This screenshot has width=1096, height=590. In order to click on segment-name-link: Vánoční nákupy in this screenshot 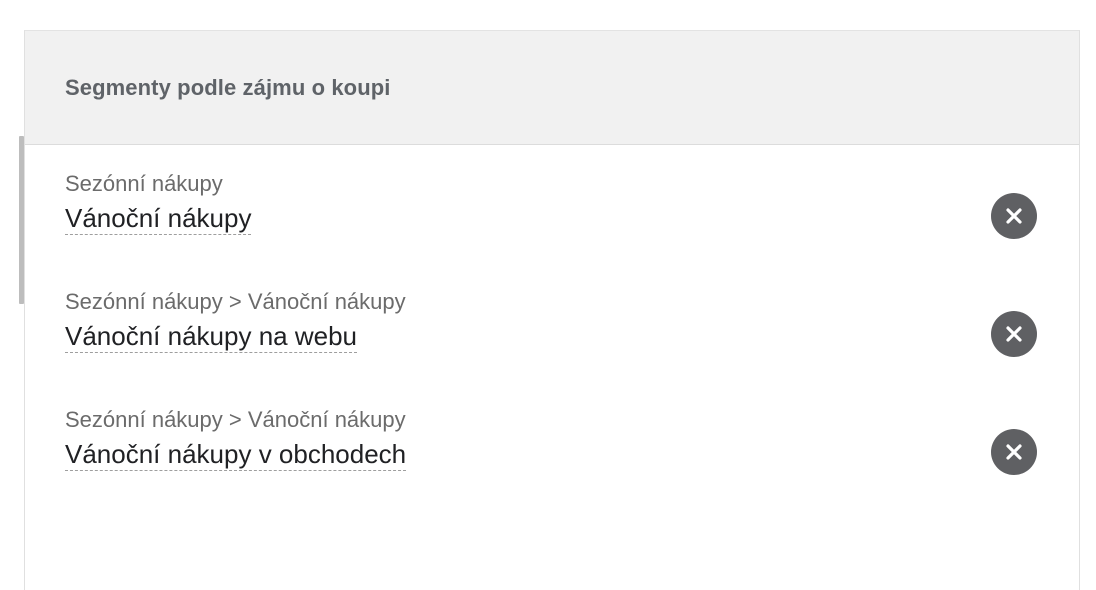, I will do `click(158, 218)`.